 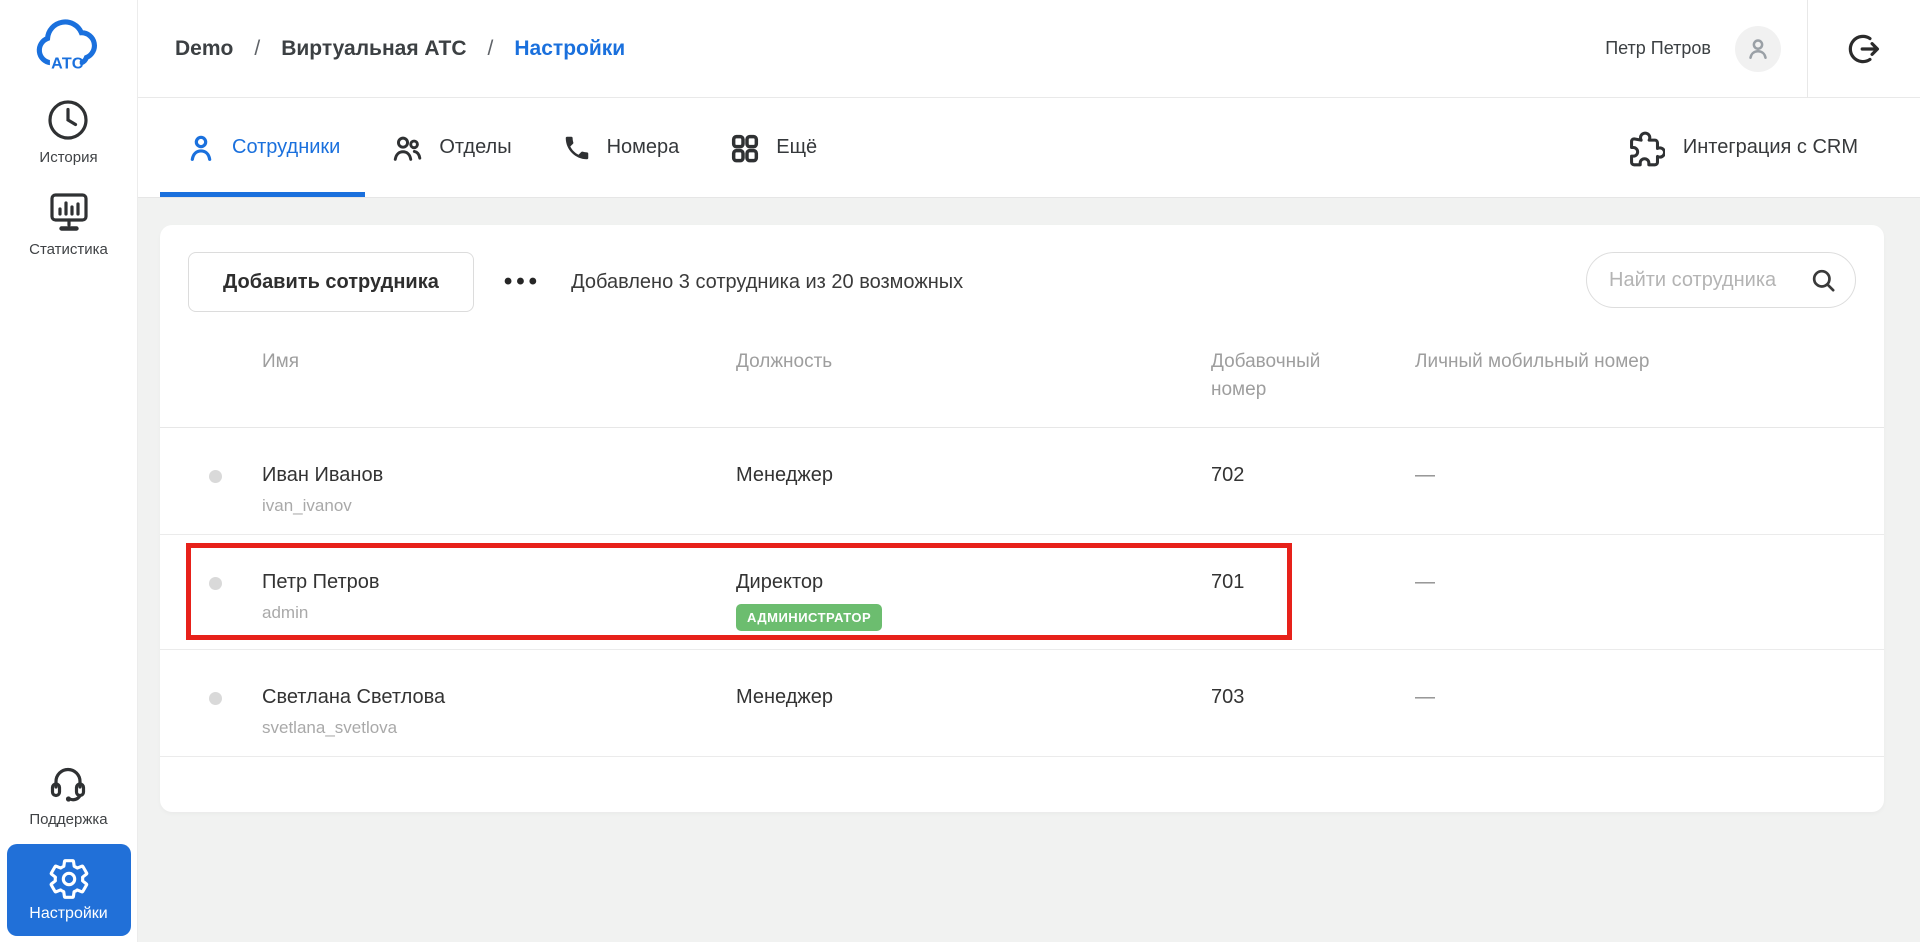 What do you see at coordinates (784, 361) in the screenshot?
I see `column-header-role: Должность` at bounding box center [784, 361].